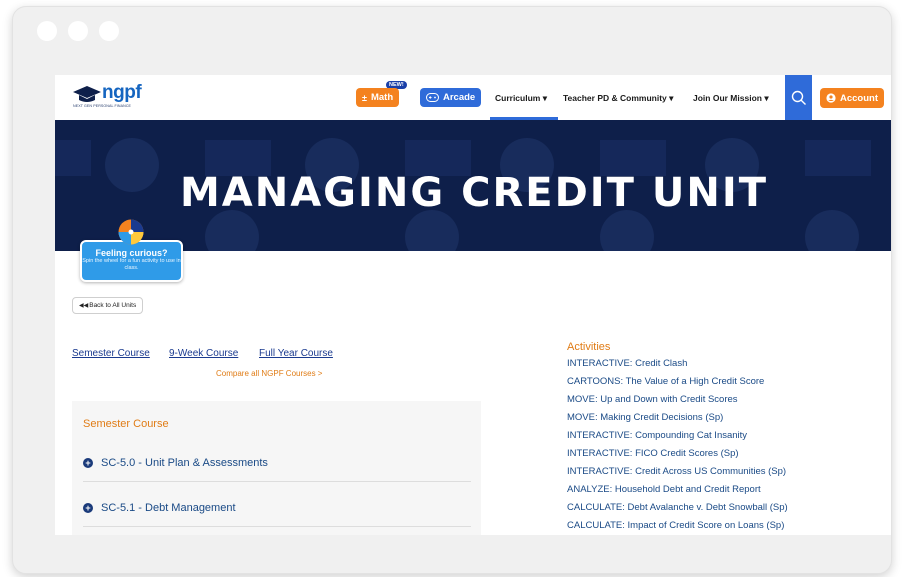 The height and width of the screenshot is (577, 906). Describe the element at coordinates (677, 418) in the screenshot. I see `activity-link: MOVE: Making Credit Decisions (Sp)` at that location.